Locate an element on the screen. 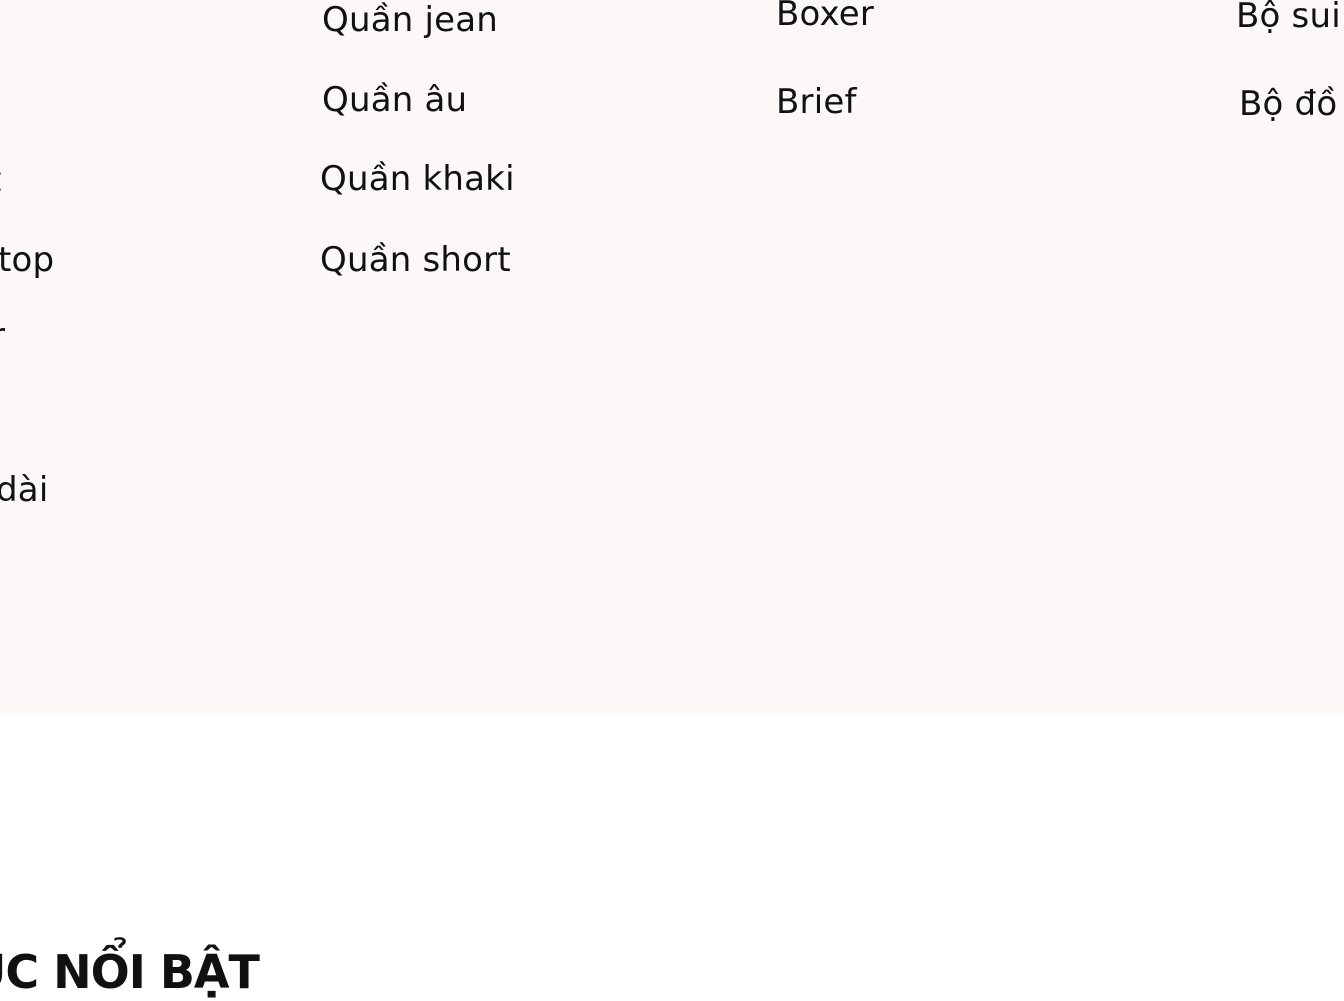 The width and height of the screenshot is (1344, 1001). menu-link-col1-item-3: r is located at coordinates (2, 336).